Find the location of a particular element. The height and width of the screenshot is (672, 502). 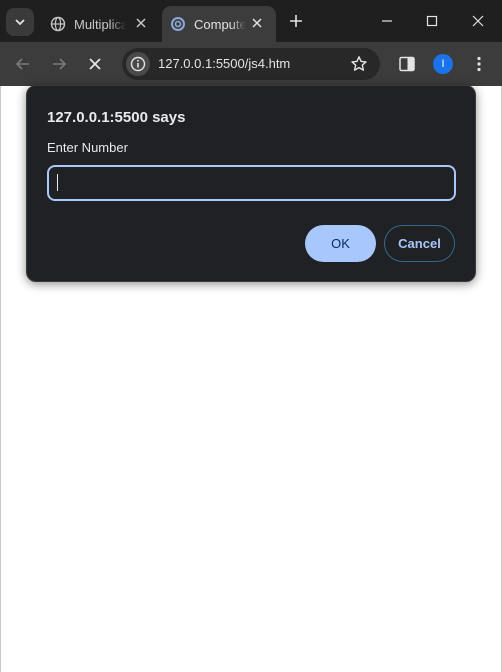

more-menu-icon is located at coordinates (479, 64).